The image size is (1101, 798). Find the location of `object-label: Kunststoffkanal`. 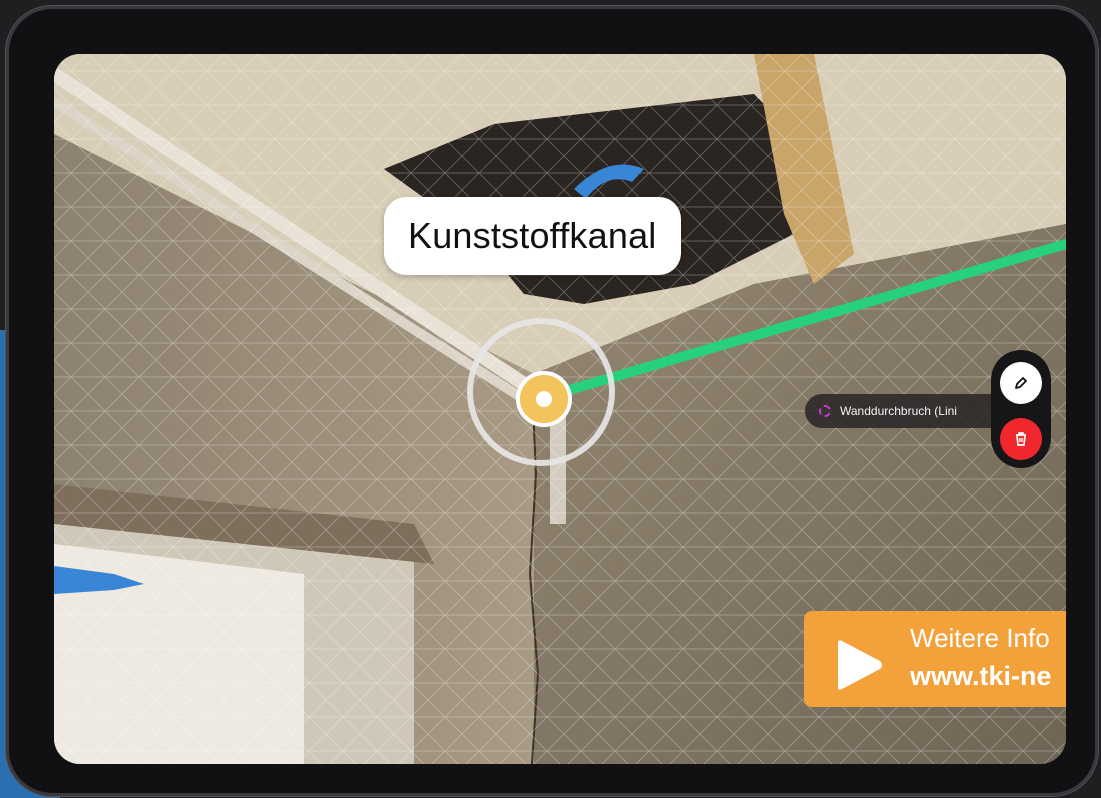

object-label: Kunststoffkanal is located at coordinates (532, 236).